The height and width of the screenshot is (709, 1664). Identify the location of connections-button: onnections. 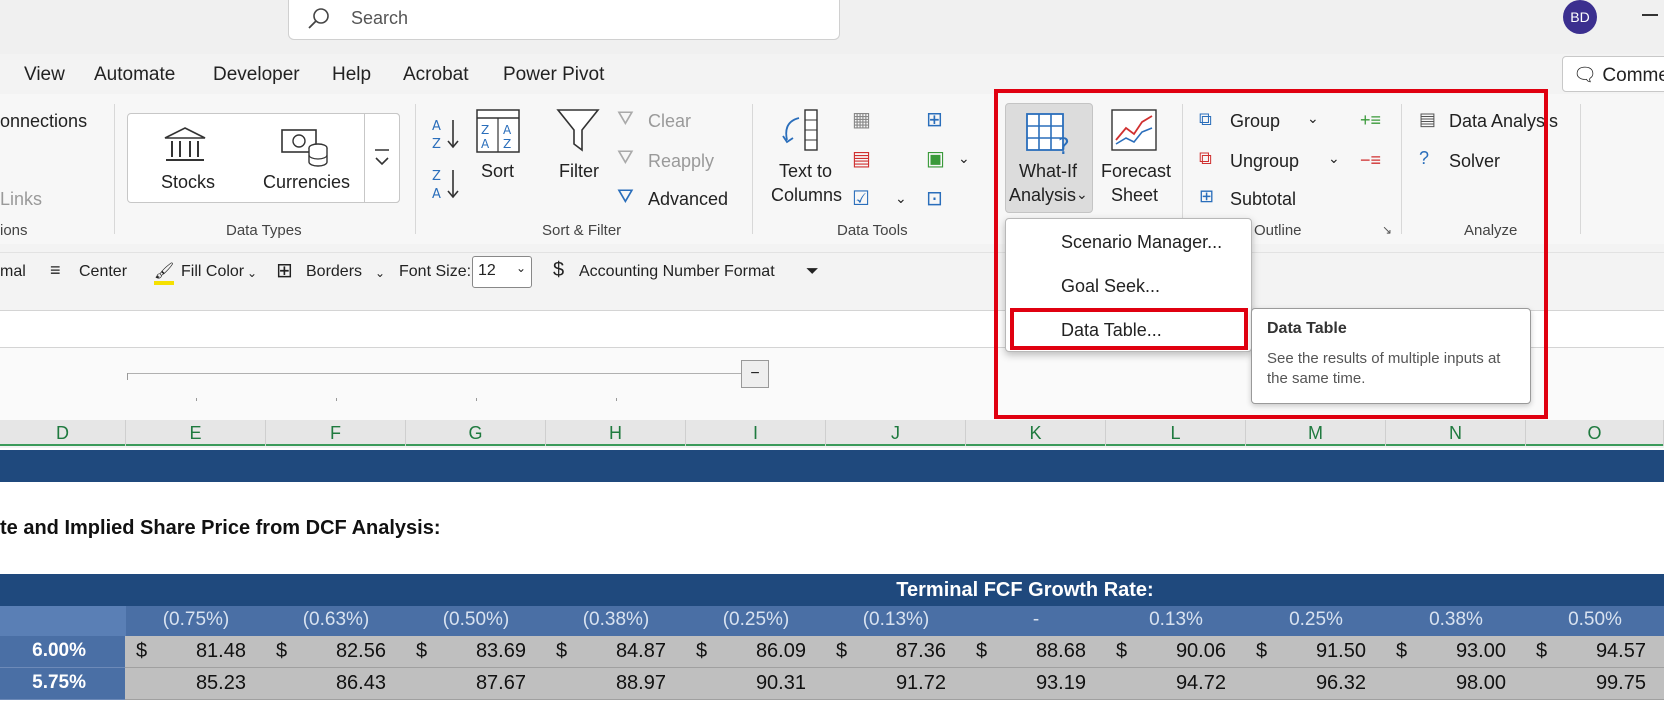
(43, 121).